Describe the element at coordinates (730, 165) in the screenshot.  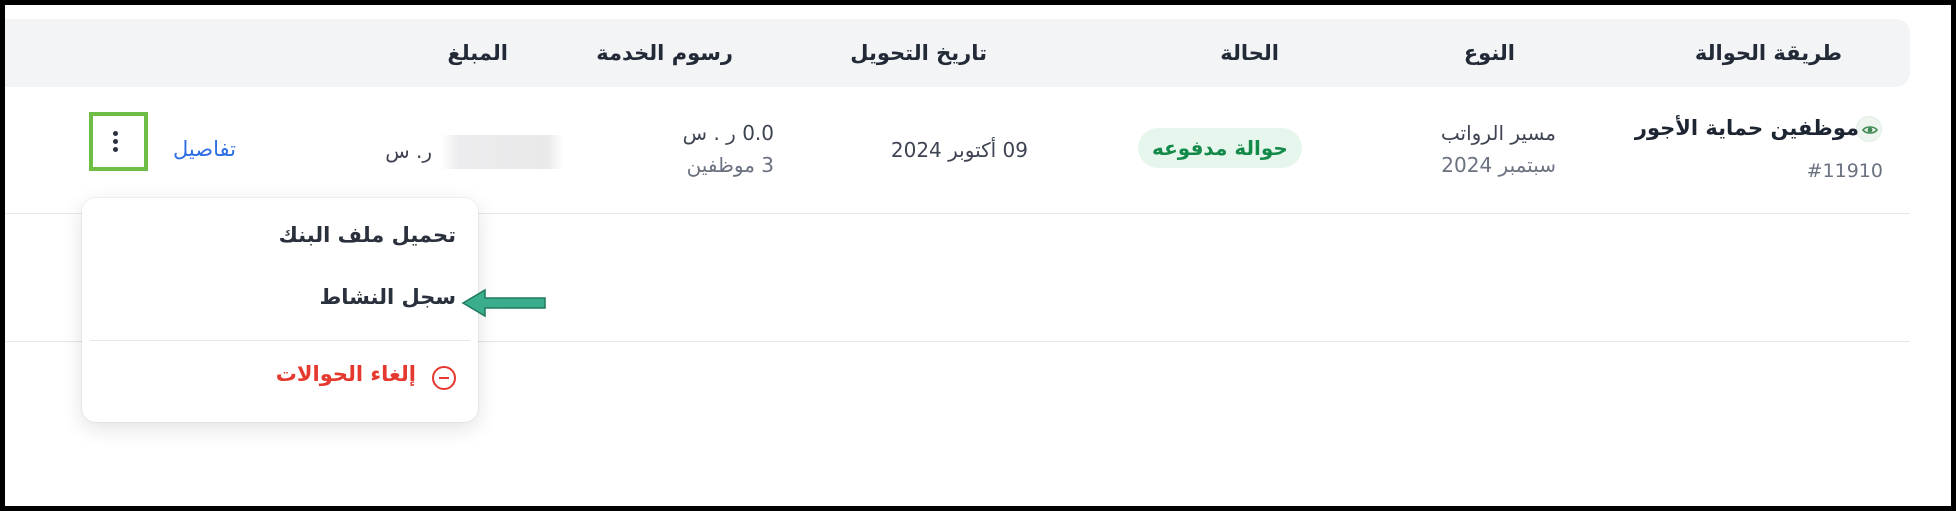
I see `employee-count: 3 موظفين` at that location.